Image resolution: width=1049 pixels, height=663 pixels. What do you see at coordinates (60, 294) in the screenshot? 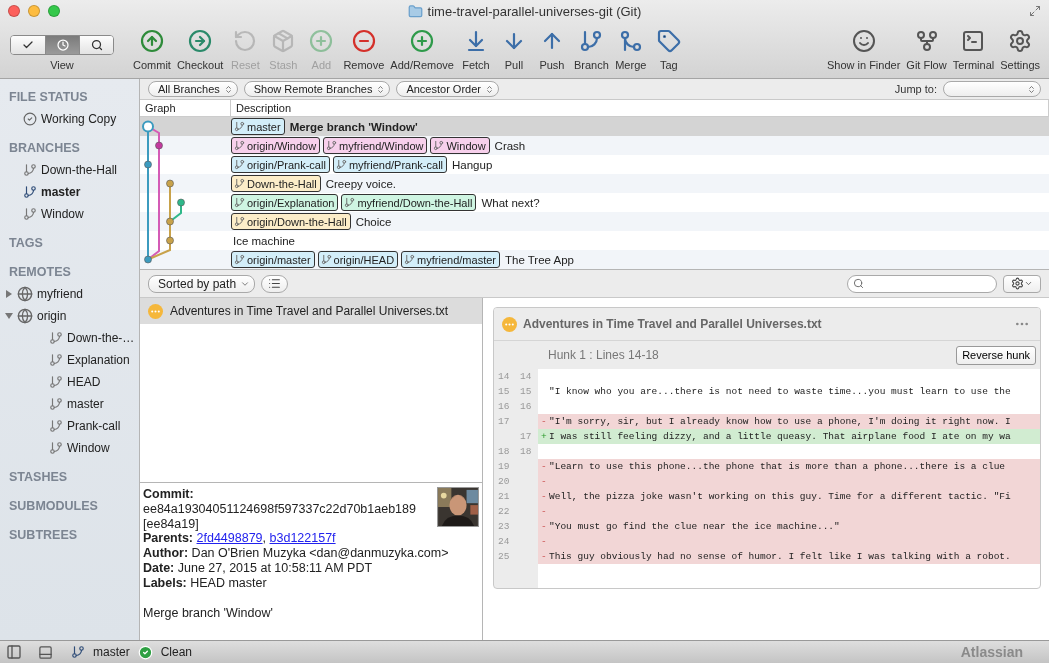
I see `sidebar-item: myfriend` at bounding box center [60, 294].